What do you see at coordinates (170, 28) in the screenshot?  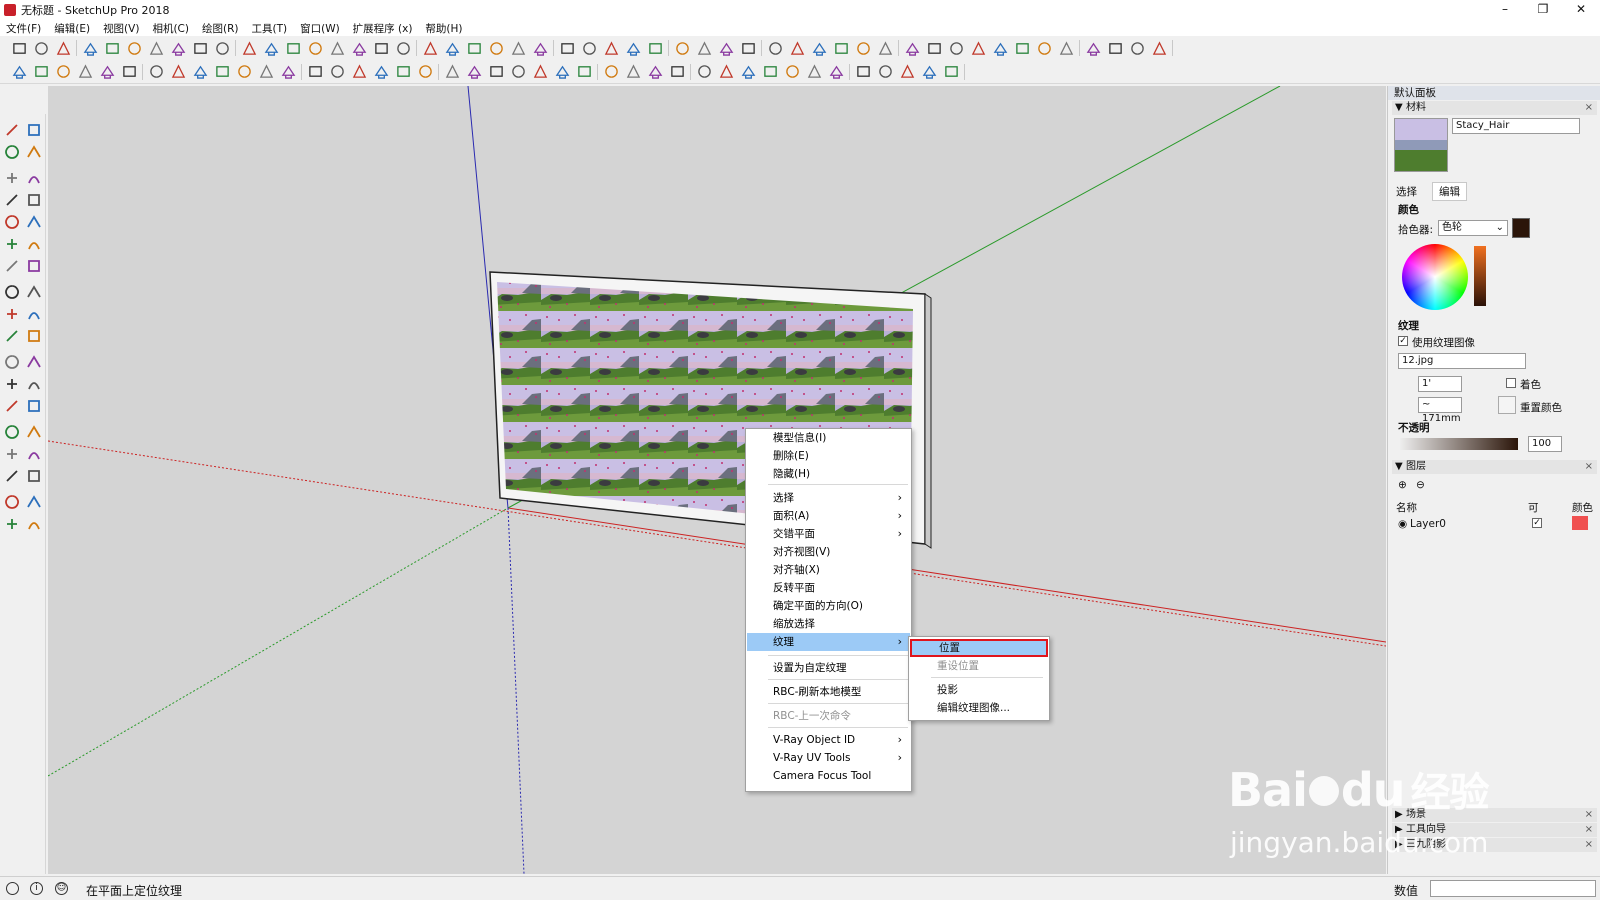 I see `menu-camera: 相机(C)` at bounding box center [170, 28].